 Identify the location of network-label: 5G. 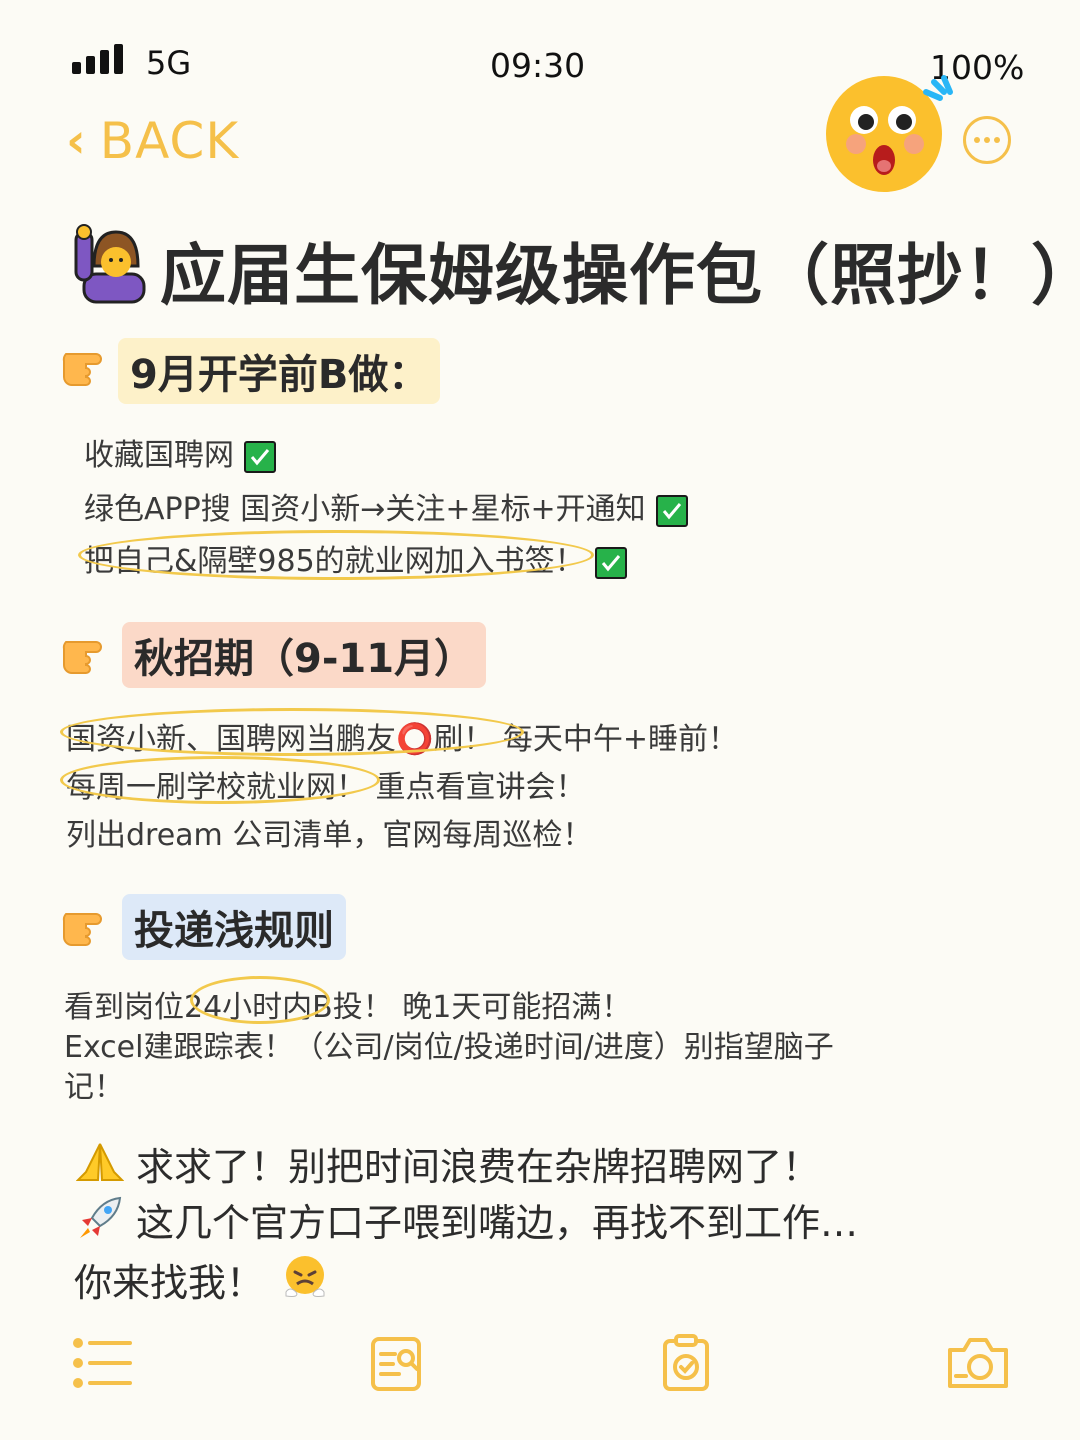
(169, 63).